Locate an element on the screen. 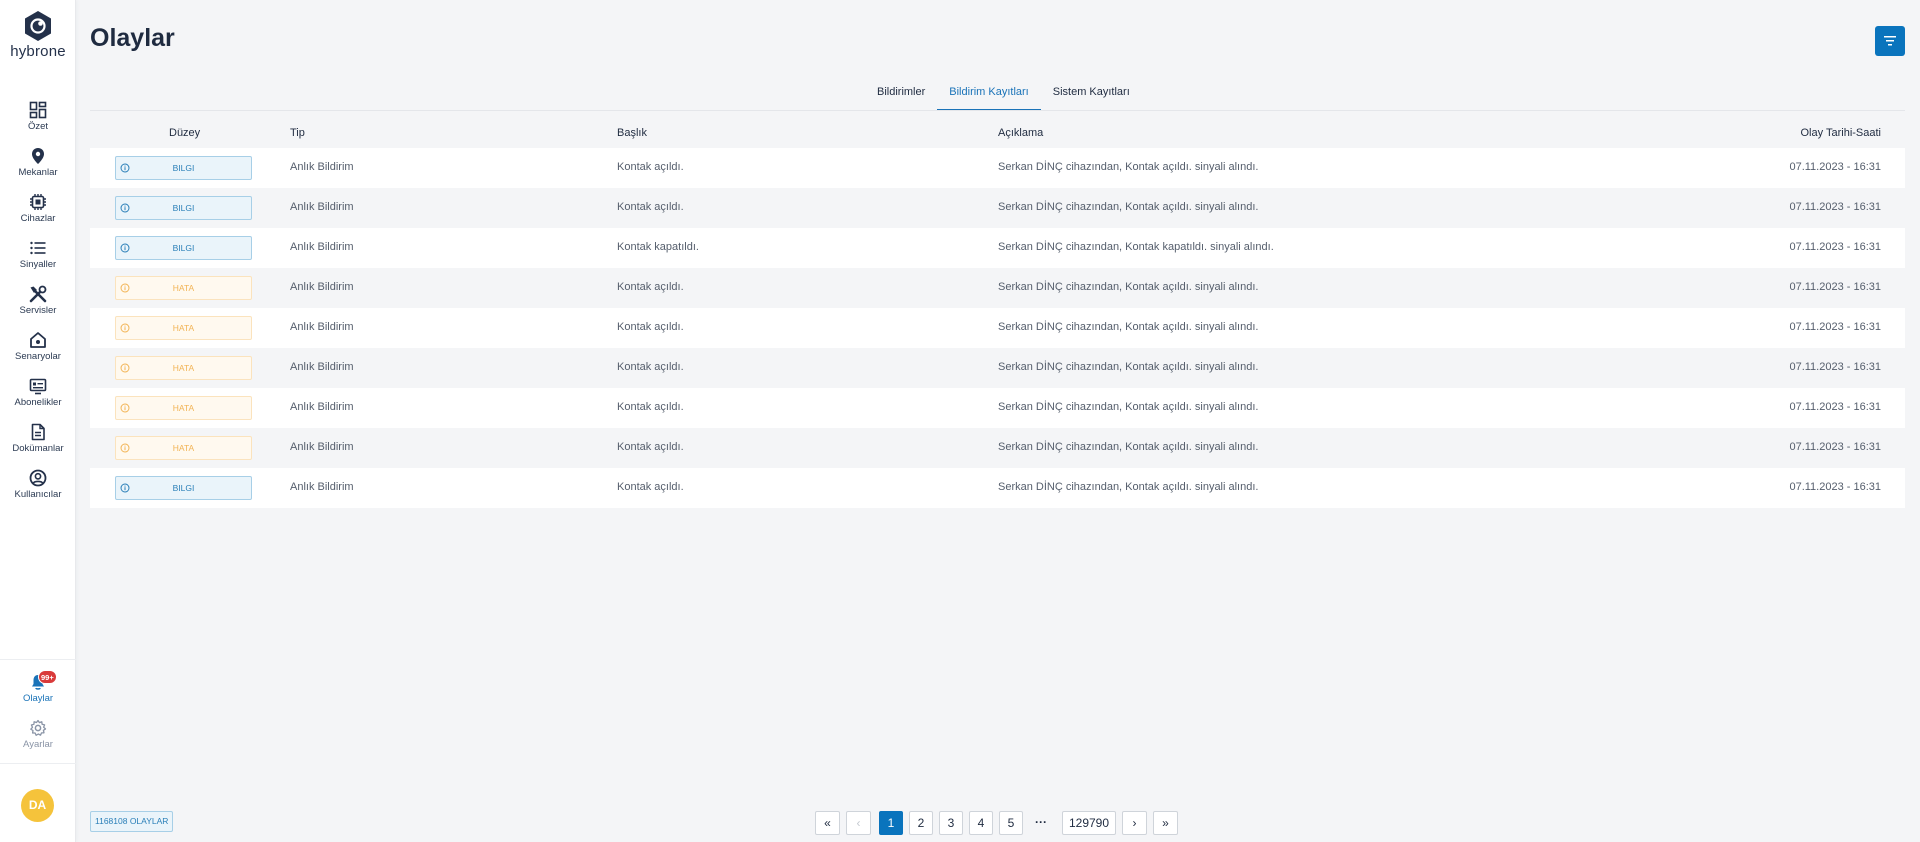 The height and width of the screenshot is (842, 1920). last-page-button: » is located at coordinates (1165, 823).